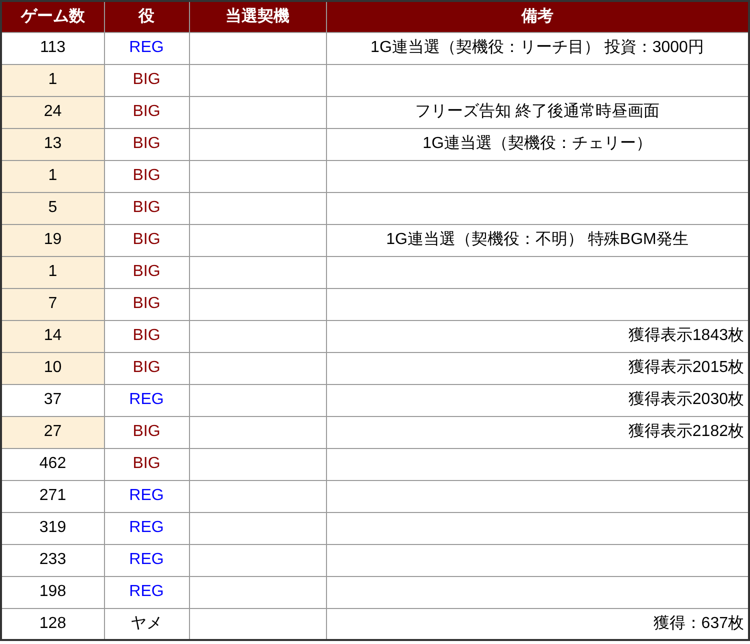  What do you see at coordinates (686, 335) in the screenshot?
I see `table-cell: 獲得表示1843枚` at bounding box center [686, 335].